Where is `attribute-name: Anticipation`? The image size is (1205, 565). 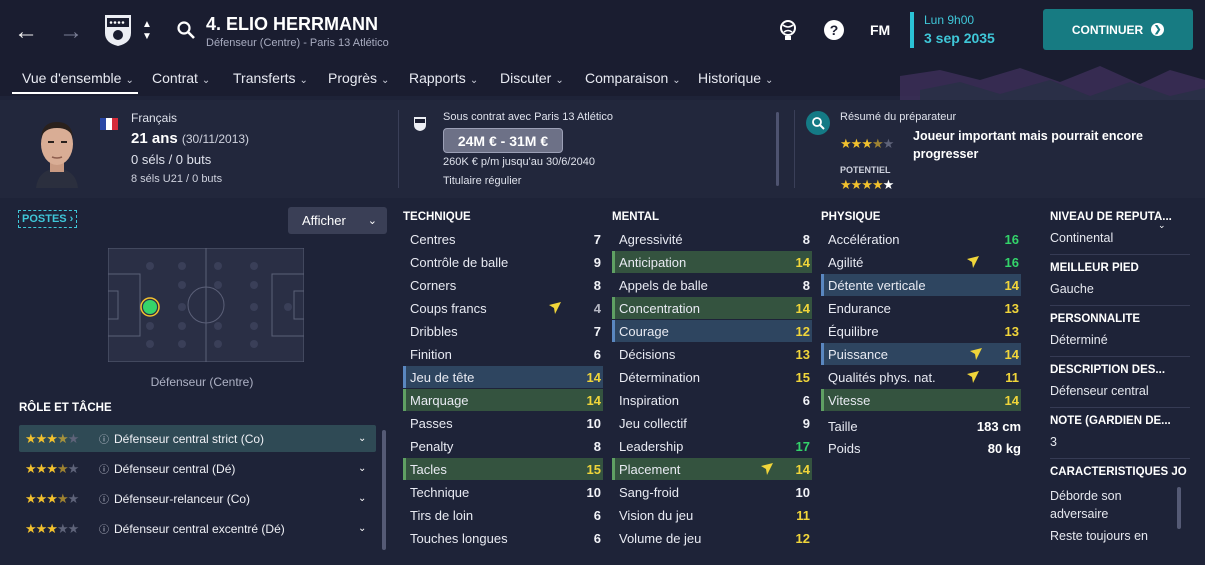
attribute-name: Anticipation is located at coordinates (653, 262).